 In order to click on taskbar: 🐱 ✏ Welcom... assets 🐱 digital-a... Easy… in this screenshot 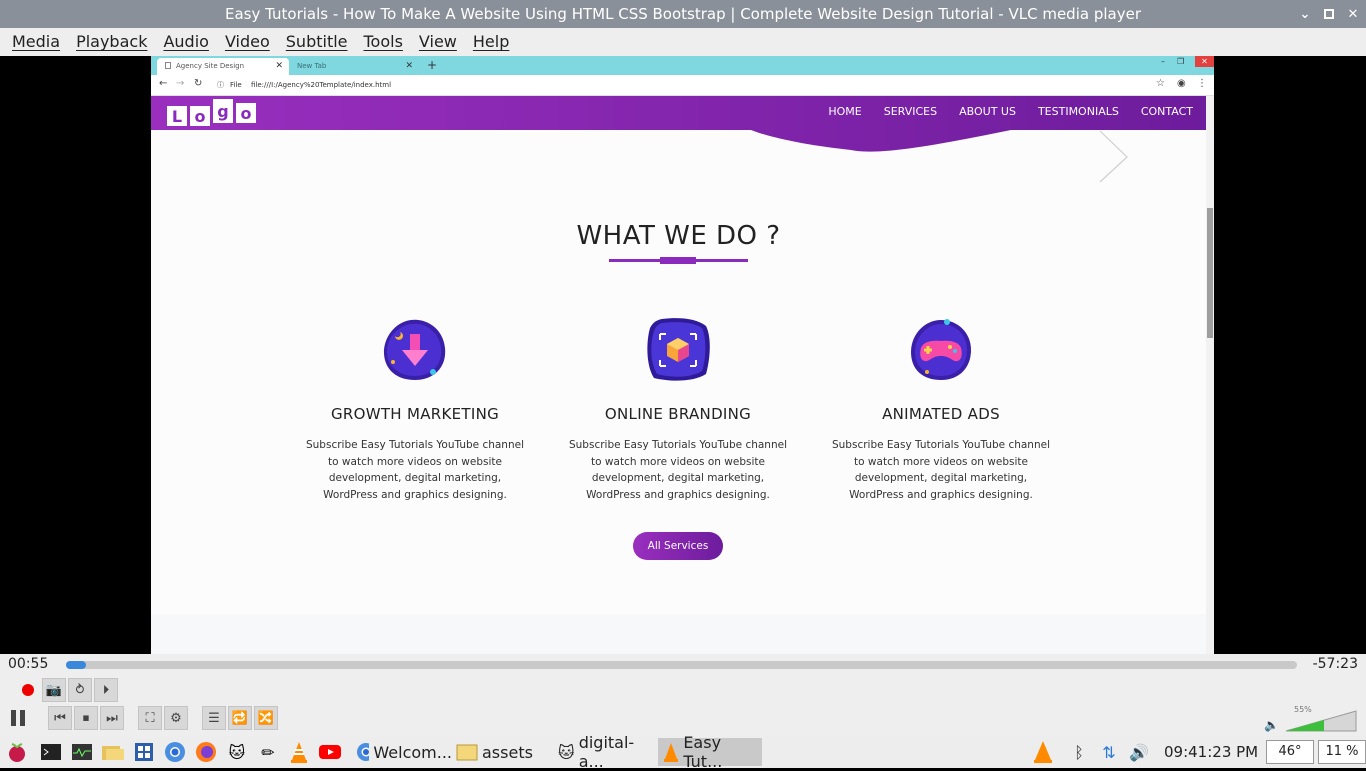, I will do `click(683, 752)`.